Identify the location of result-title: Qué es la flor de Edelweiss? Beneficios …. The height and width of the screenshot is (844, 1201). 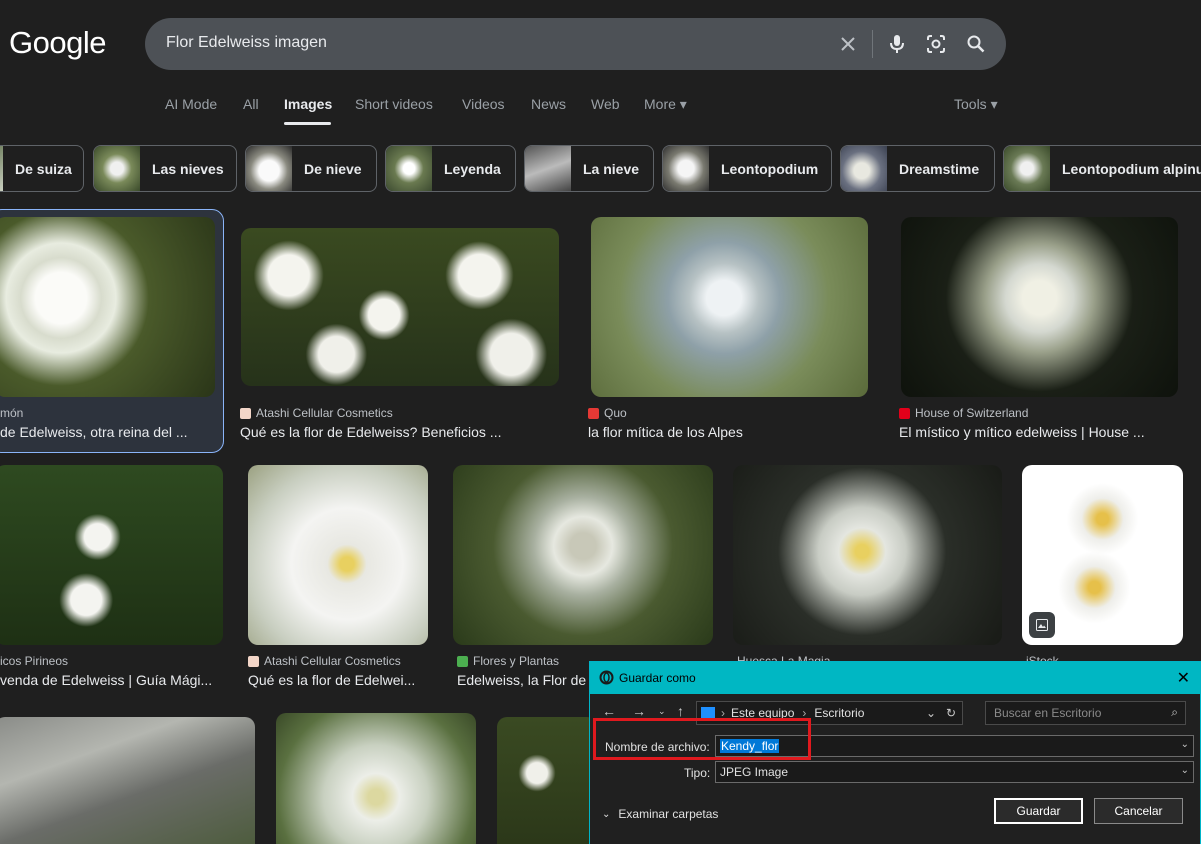
(400, 432).